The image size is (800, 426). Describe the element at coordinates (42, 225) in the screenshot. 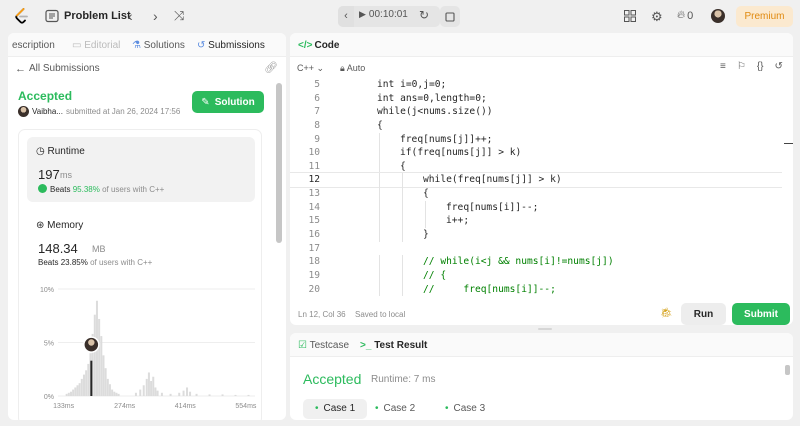

I see `memory-chip-icon: ⊛` at that location.